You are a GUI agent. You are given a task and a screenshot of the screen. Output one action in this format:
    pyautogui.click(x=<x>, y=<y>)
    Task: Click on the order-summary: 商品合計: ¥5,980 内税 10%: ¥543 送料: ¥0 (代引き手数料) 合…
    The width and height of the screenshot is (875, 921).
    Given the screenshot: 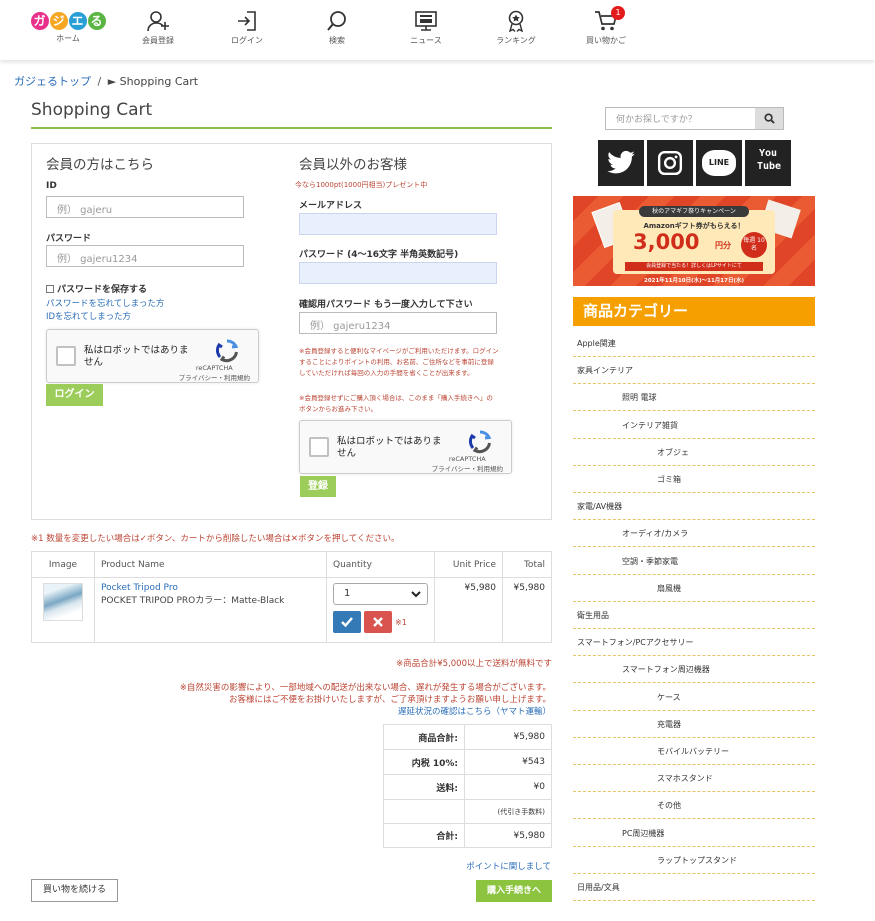 What is the action you would take?
    pyautogui.click(x=467, y=786)
    